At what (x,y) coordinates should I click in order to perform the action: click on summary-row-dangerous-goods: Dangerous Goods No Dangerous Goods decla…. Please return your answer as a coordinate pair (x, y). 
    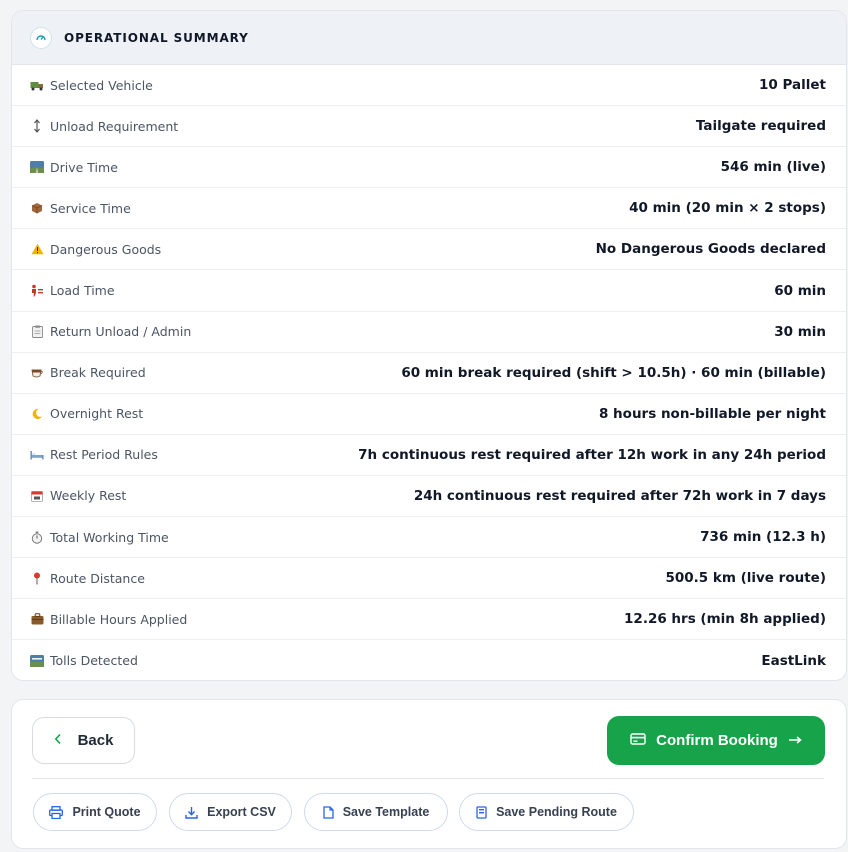
    Looking at the image, I should click on (429, 250).